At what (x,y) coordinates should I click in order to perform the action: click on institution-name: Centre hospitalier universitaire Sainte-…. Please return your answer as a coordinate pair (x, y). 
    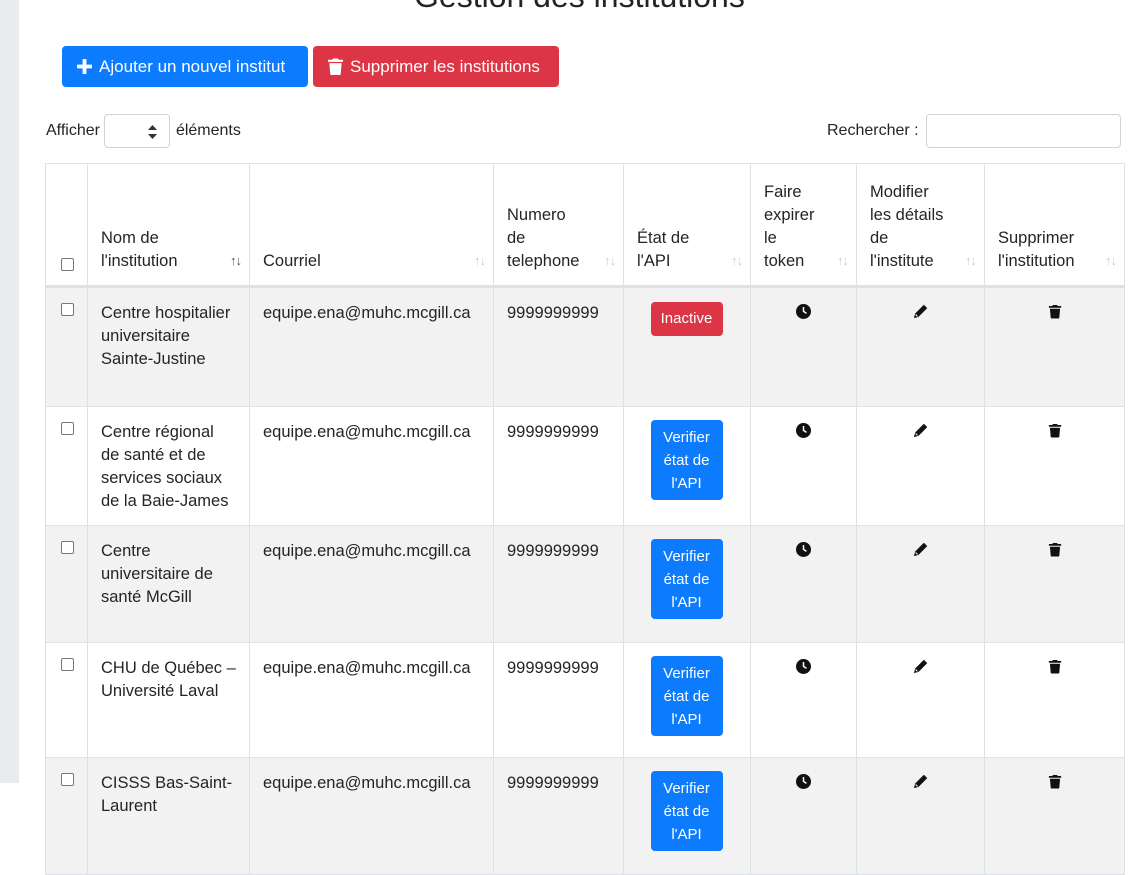
    Looking at the image, I should click on (166, 336).